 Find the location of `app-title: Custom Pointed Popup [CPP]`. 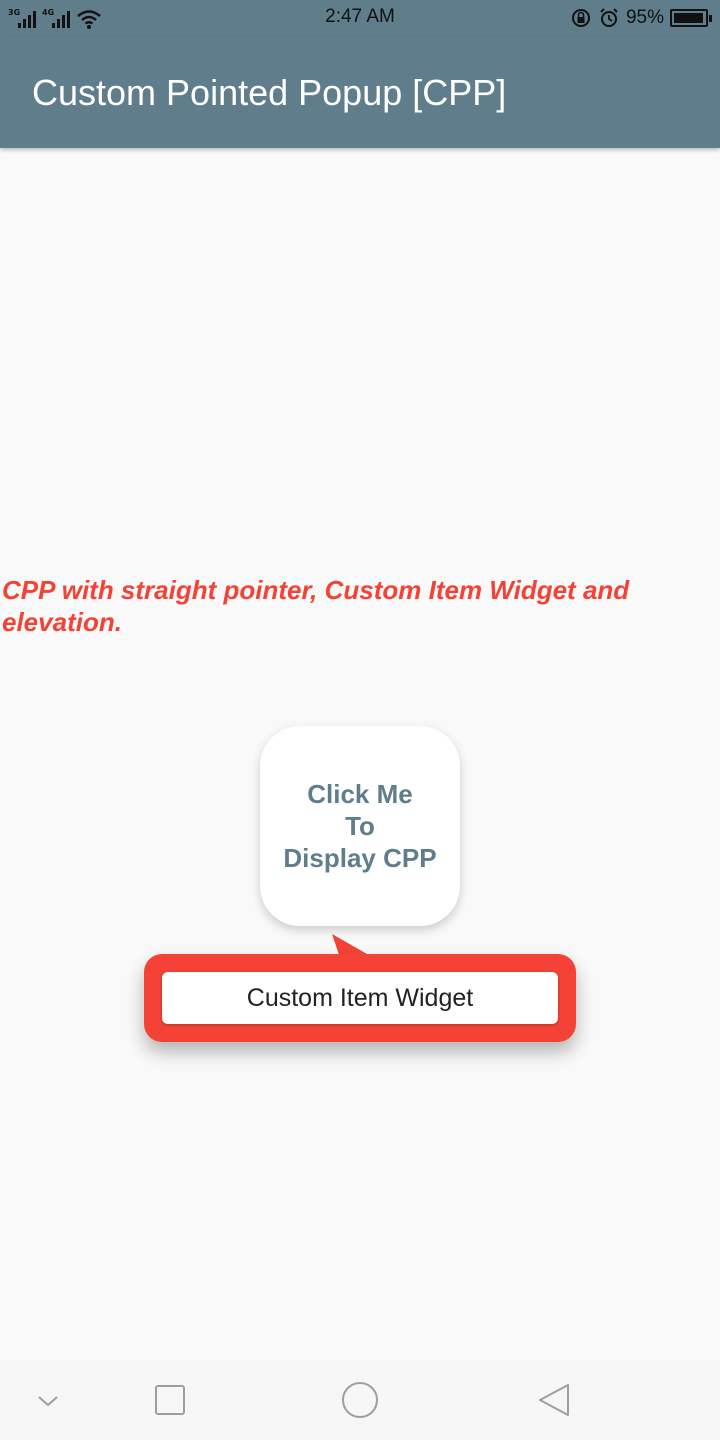

app-title: Custom Pointed Popup [CPP] is located at coordinates (269, 92).